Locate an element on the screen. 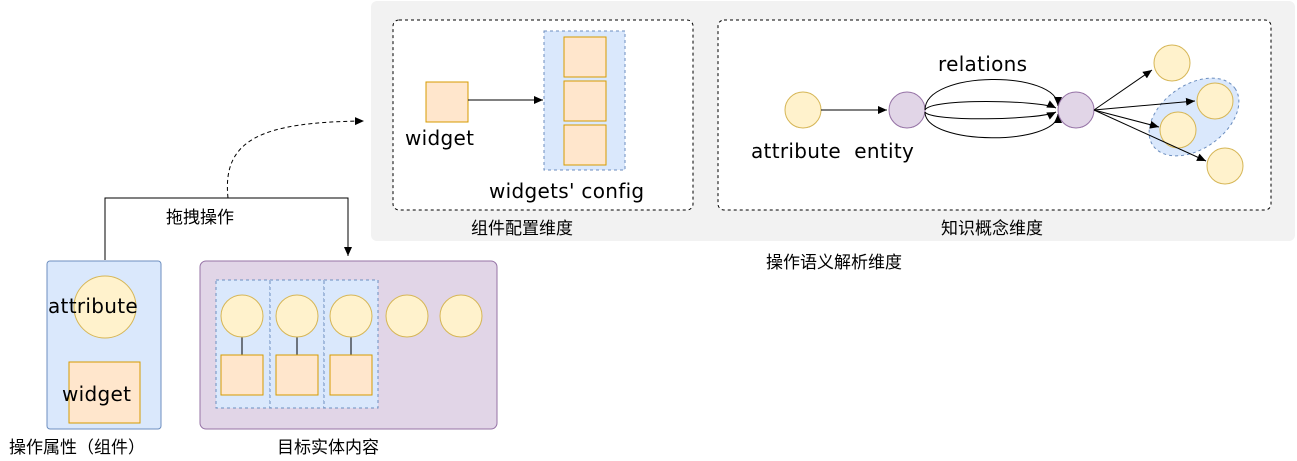  drag-dashed-curve is located at coordinates (295, 158).